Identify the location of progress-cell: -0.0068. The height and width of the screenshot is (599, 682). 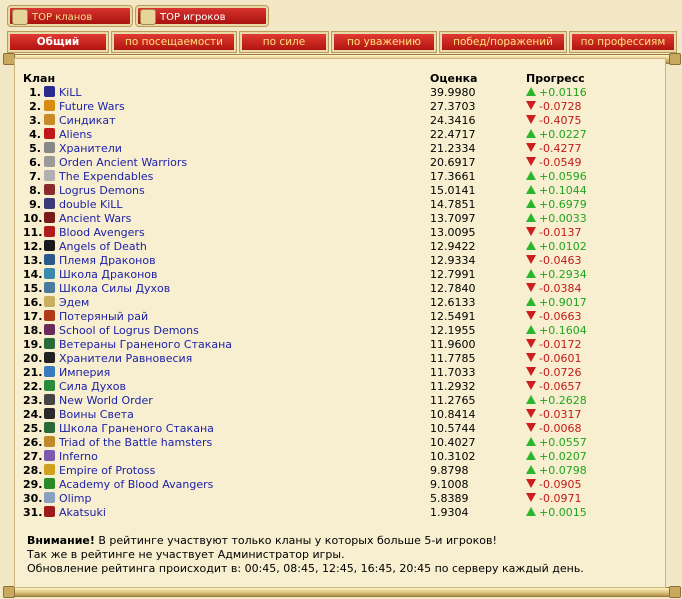
(591, 428).